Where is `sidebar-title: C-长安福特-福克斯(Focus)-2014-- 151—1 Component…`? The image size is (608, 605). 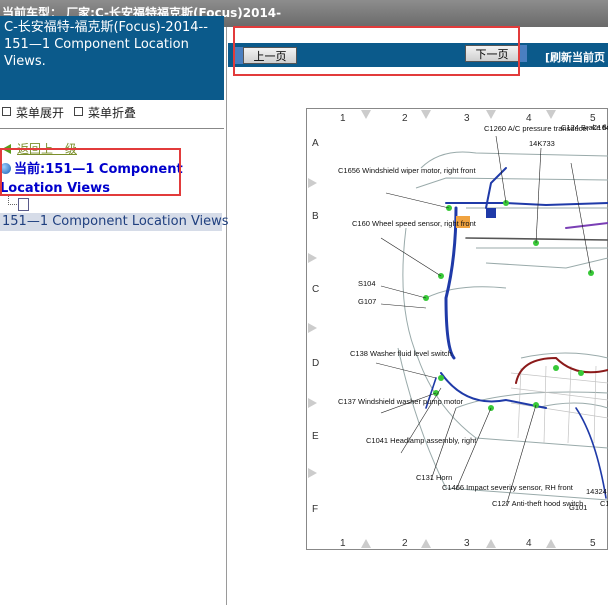 sidebar-title: C-长安福特-福克斯(Focus)-2014-- 151—1 Component… is located at coordinates (112, 58).